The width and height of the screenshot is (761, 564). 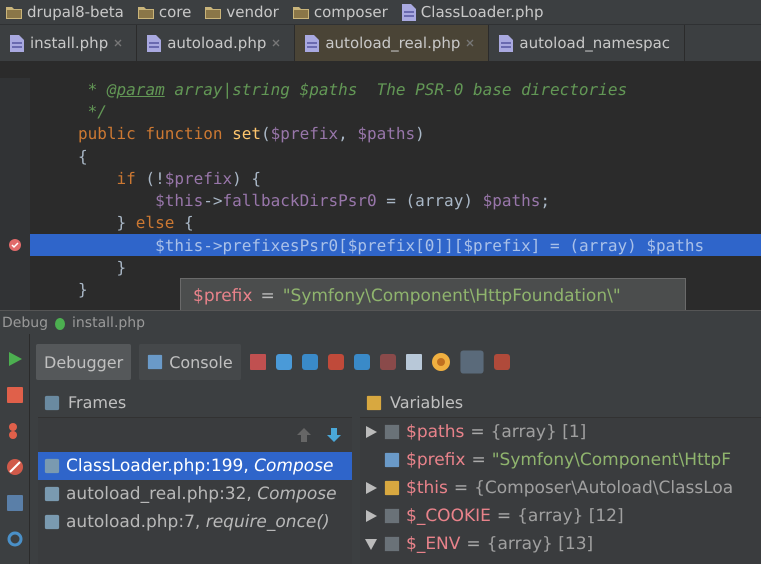 I want to click on breadcrumb-item: drupal8-beta, so click(x=65, y=12).